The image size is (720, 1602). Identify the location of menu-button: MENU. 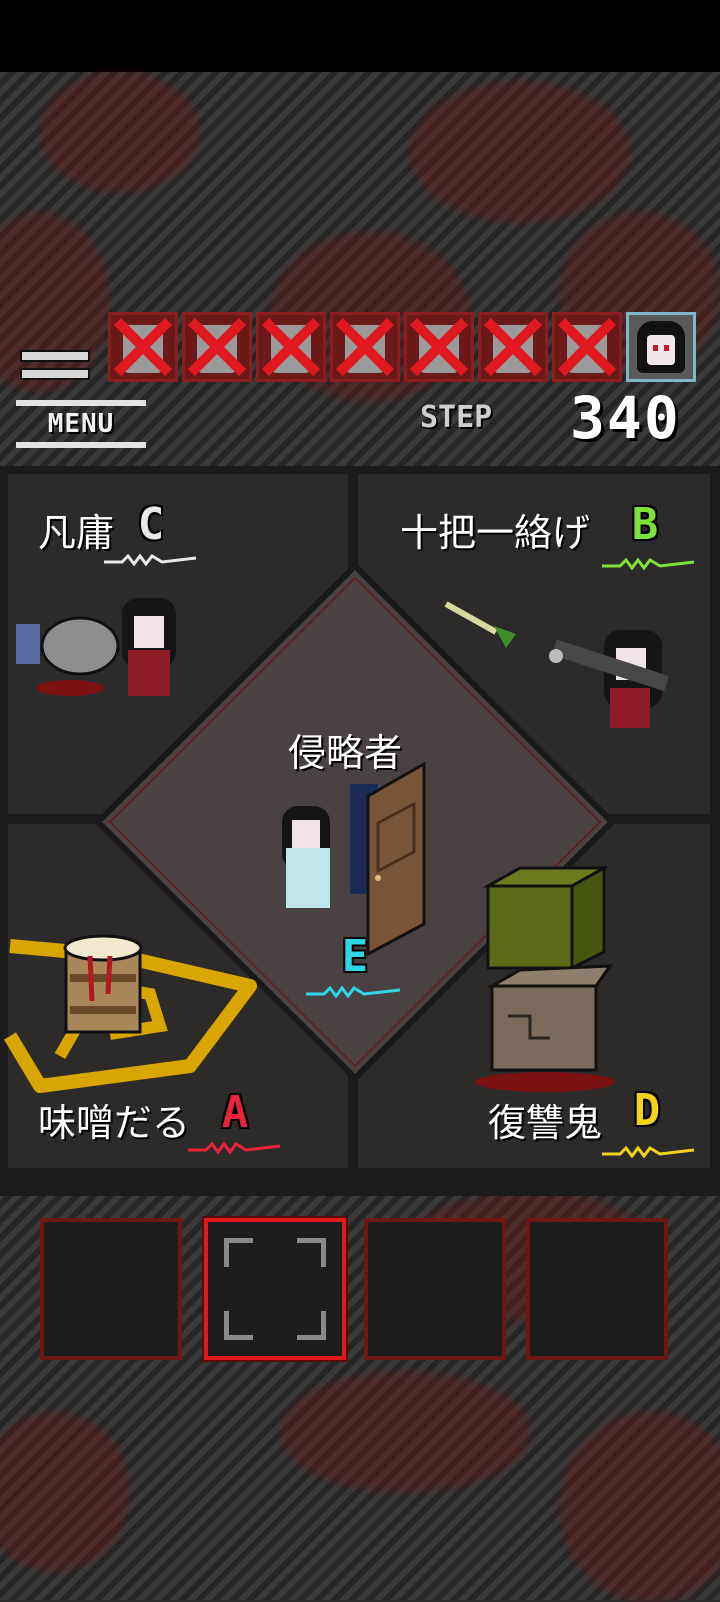
(83, 400).